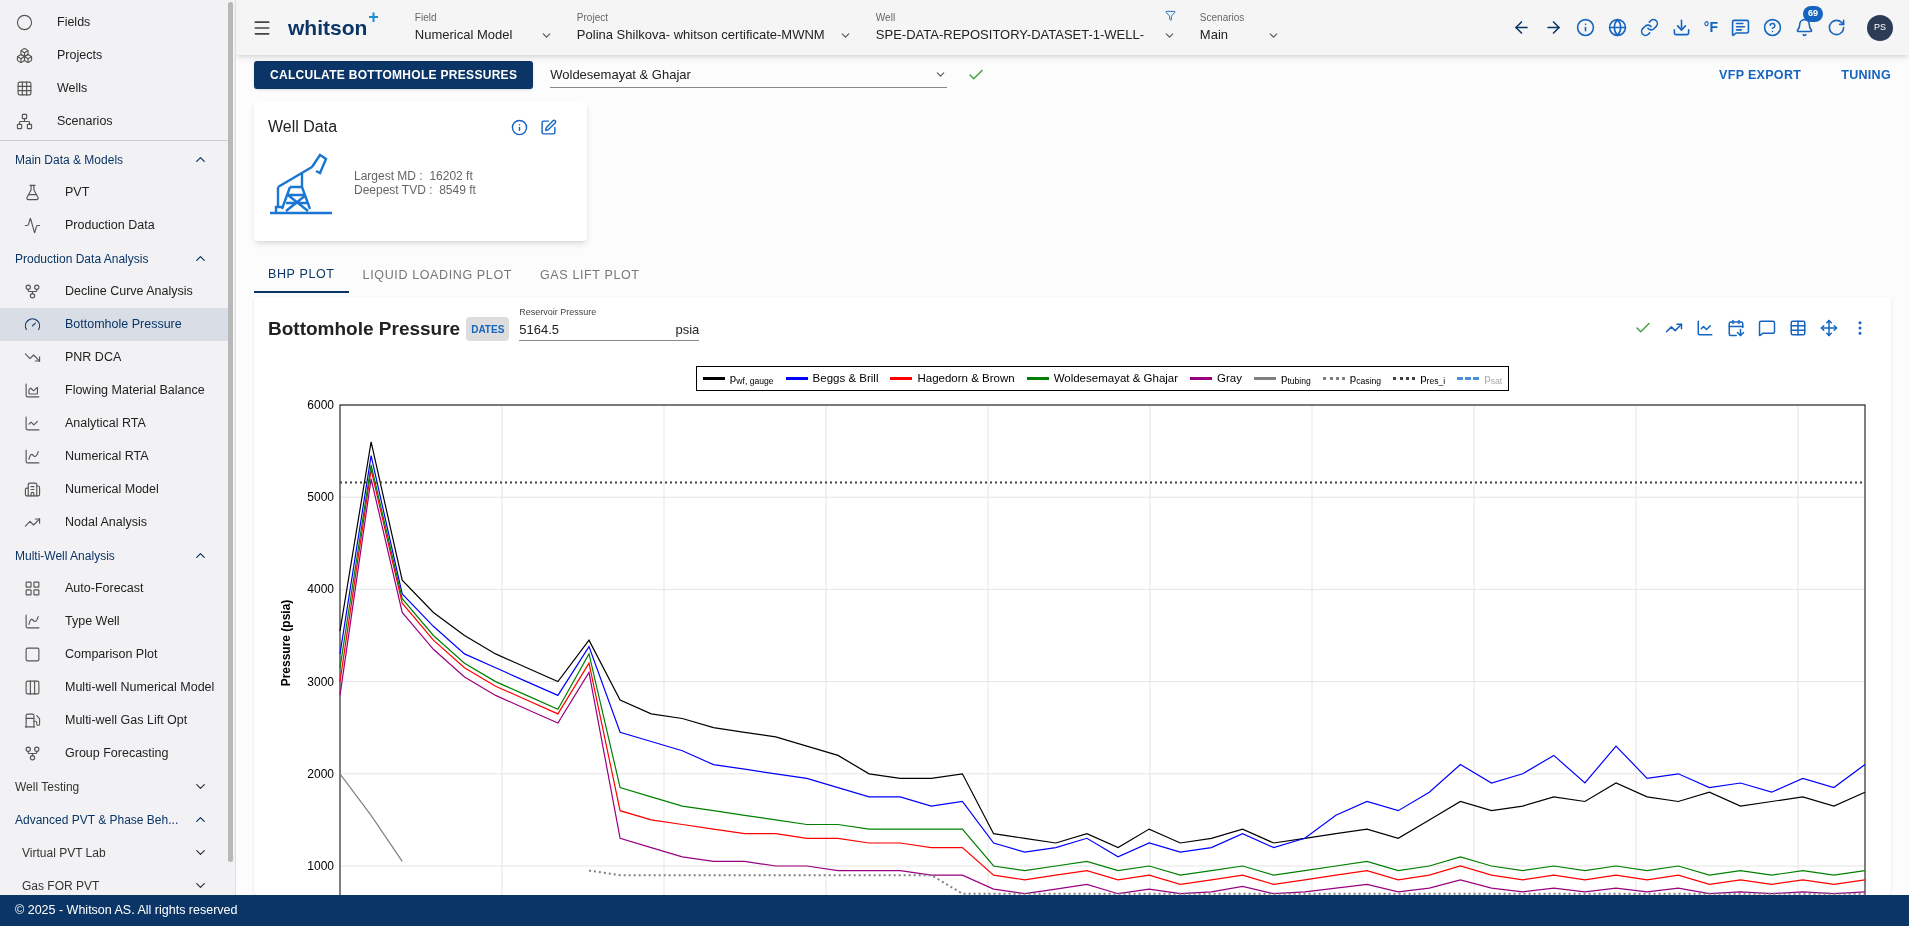  What do you see at coordinates (114, 456) in the screenshot?
I see `sidebar-item: Numerical RTA` at bounding box center [114, 456].